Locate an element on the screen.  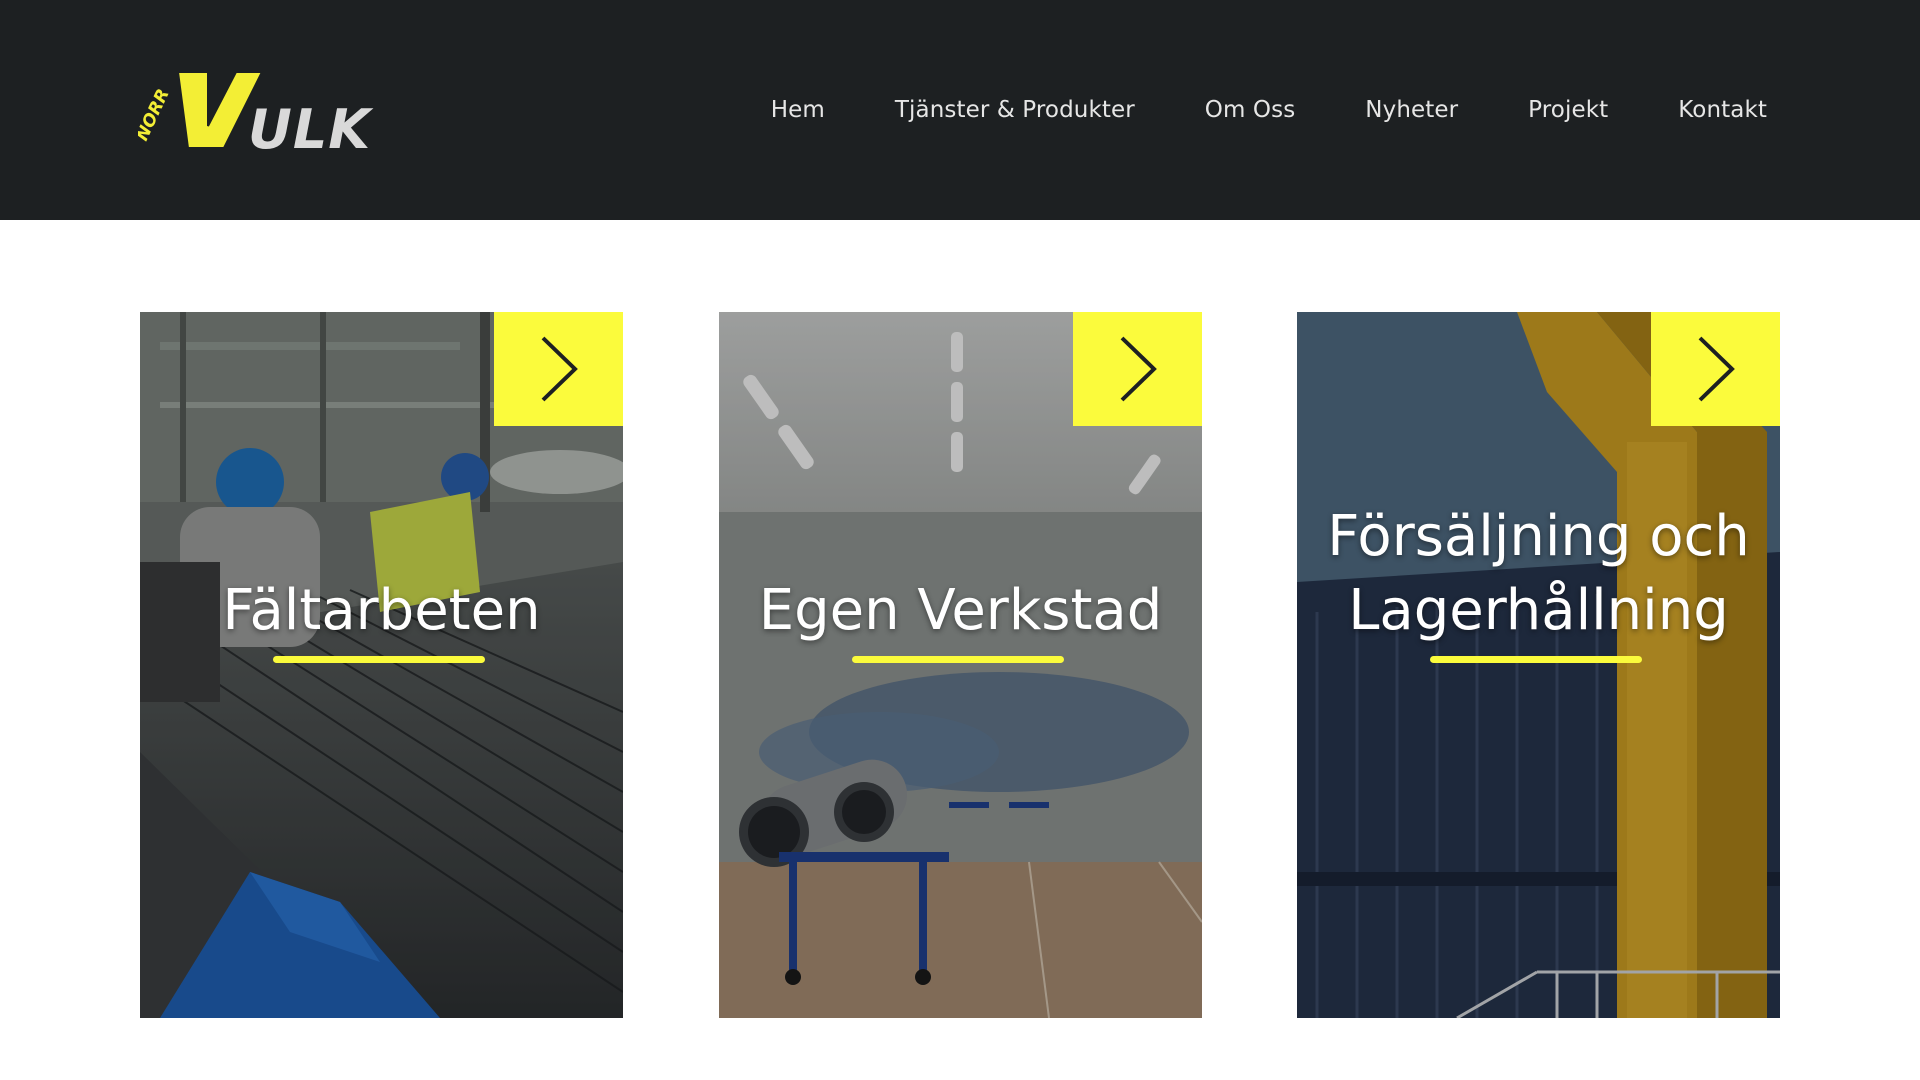
card-title-line: Egen Verkstad is located at coordinates (960, 610).